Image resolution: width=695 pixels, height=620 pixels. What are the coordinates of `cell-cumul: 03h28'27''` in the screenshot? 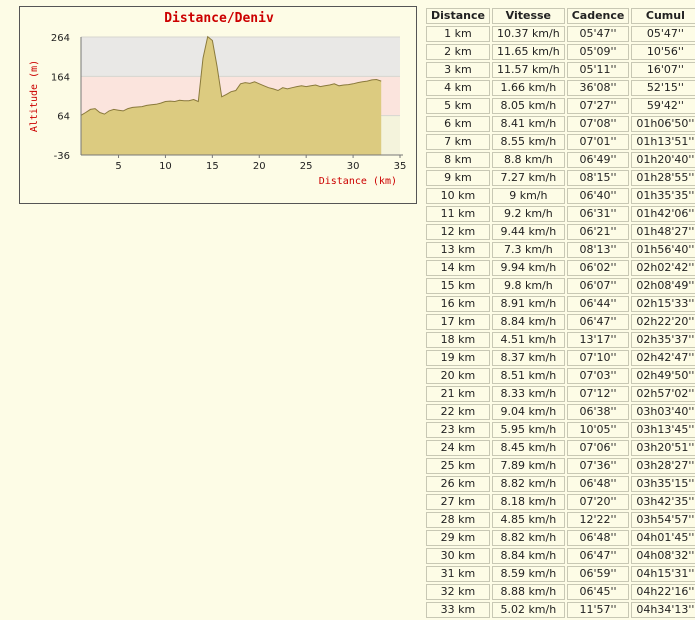 It's located at (663, 466).